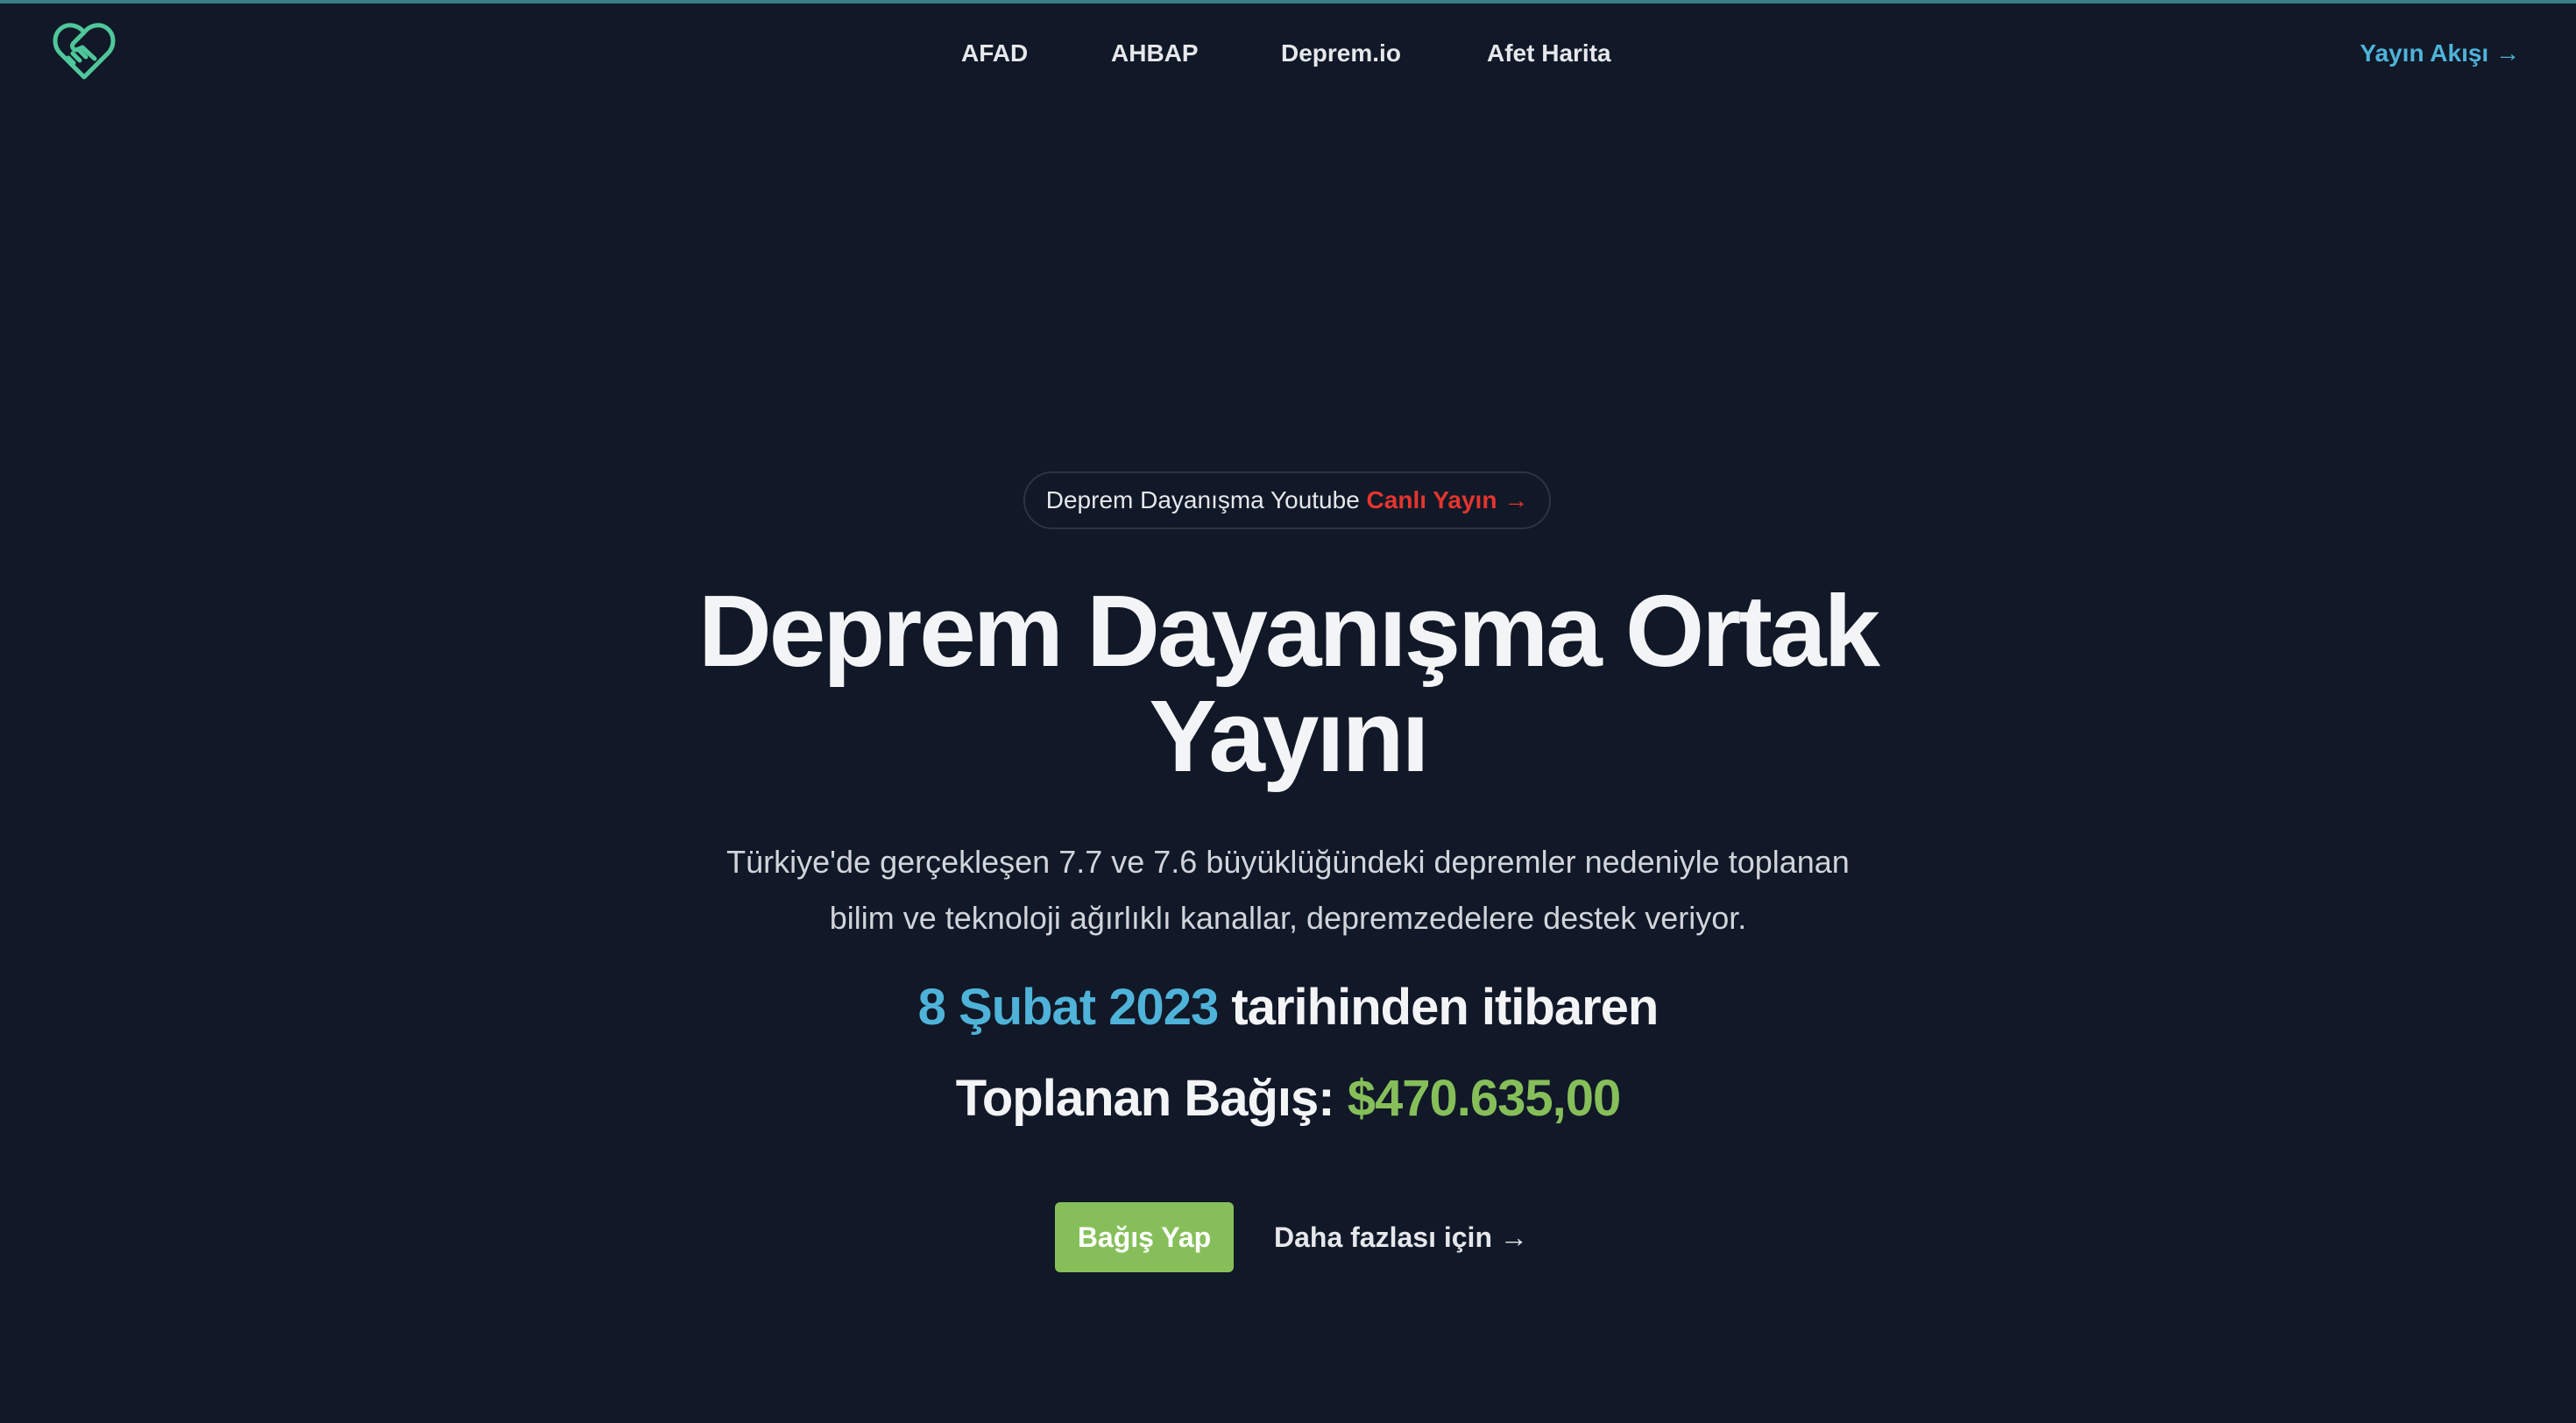 Image resolution: width=2576 pixels, height=1423 pixels. I want to click on live-stream-link: Canlı Yayın →, so click(1448, 499).